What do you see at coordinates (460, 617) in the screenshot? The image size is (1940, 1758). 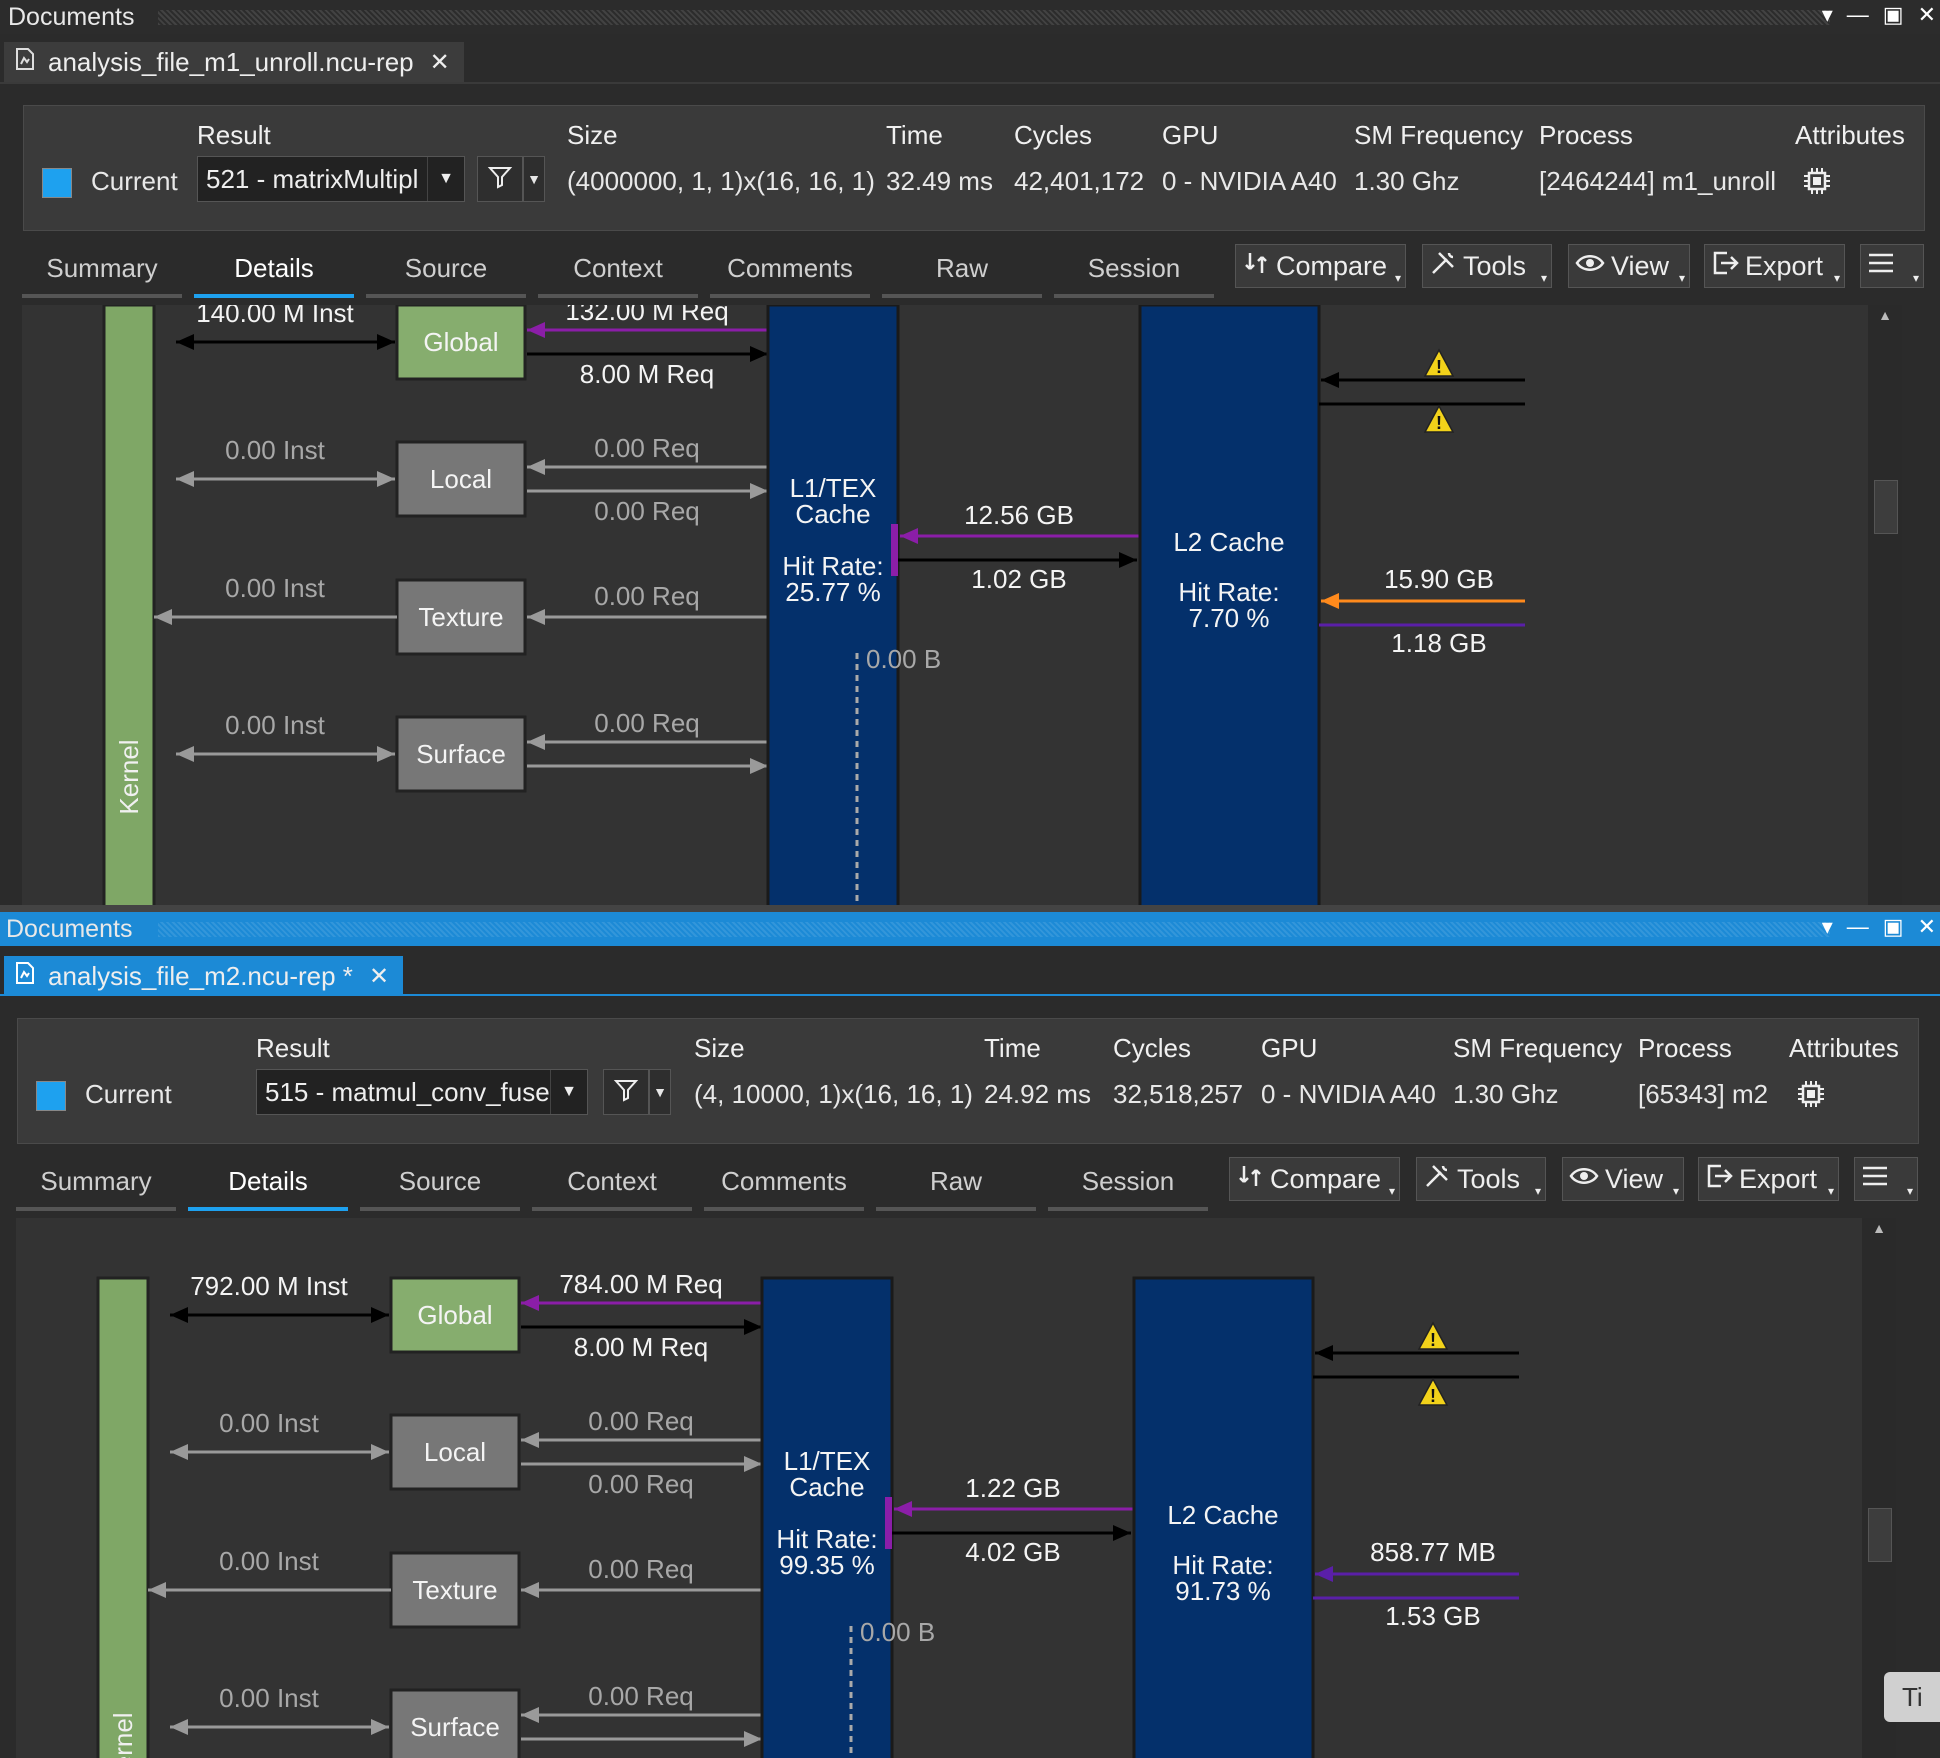 I see `texture-label: Texture` at bounding box center [460, 617].